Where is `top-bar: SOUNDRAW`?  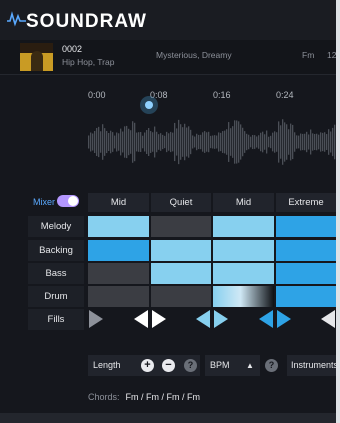
top-bar: SOUNDRAW is located at coordinates (168, 20).